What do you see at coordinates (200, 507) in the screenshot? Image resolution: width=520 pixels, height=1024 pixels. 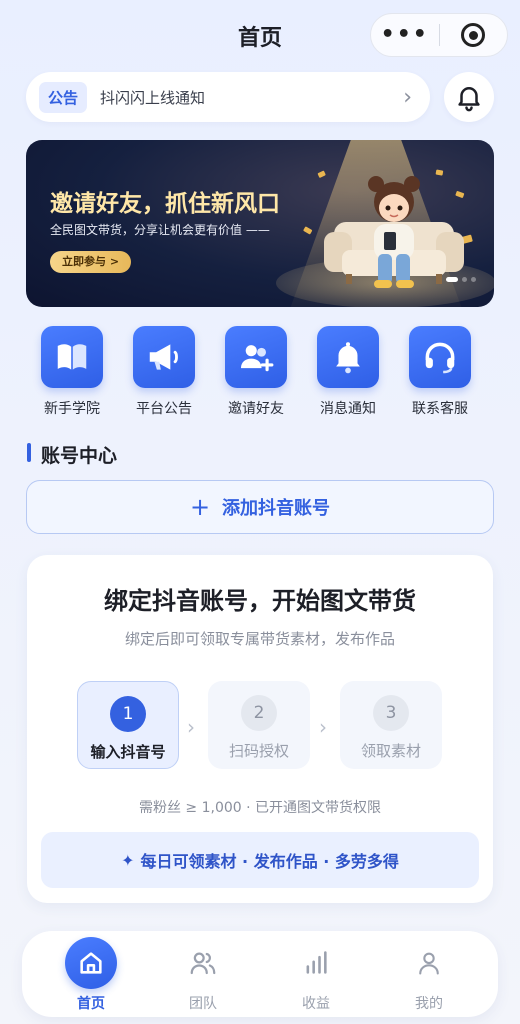 I see `plus-icon: +` at bounding box center [200, 507].